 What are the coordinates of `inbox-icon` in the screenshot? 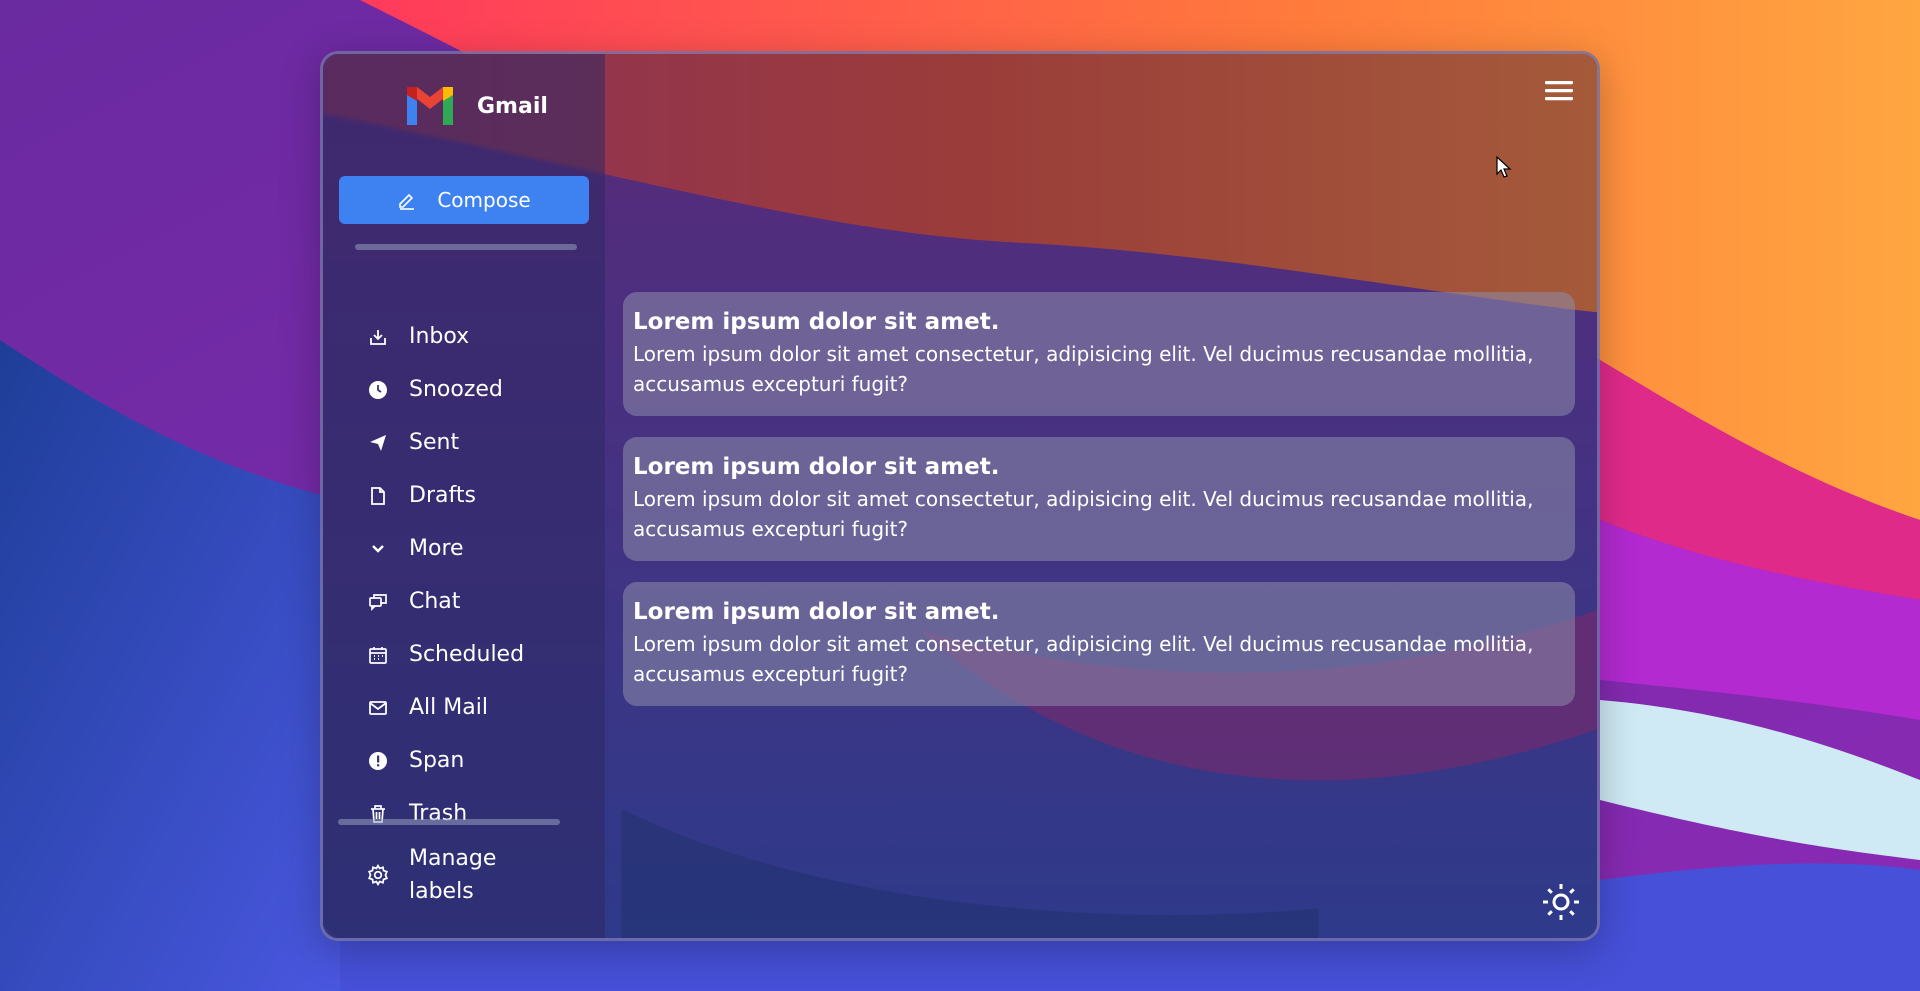 It's located at (378, 337).